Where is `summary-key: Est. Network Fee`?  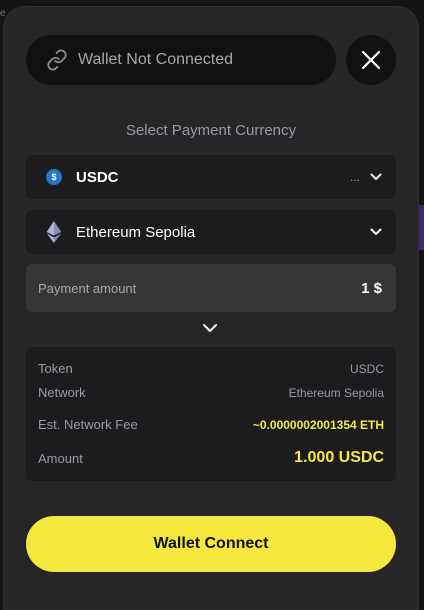 summary-key: Est. Network Fee is located at coordinates (88, 424).